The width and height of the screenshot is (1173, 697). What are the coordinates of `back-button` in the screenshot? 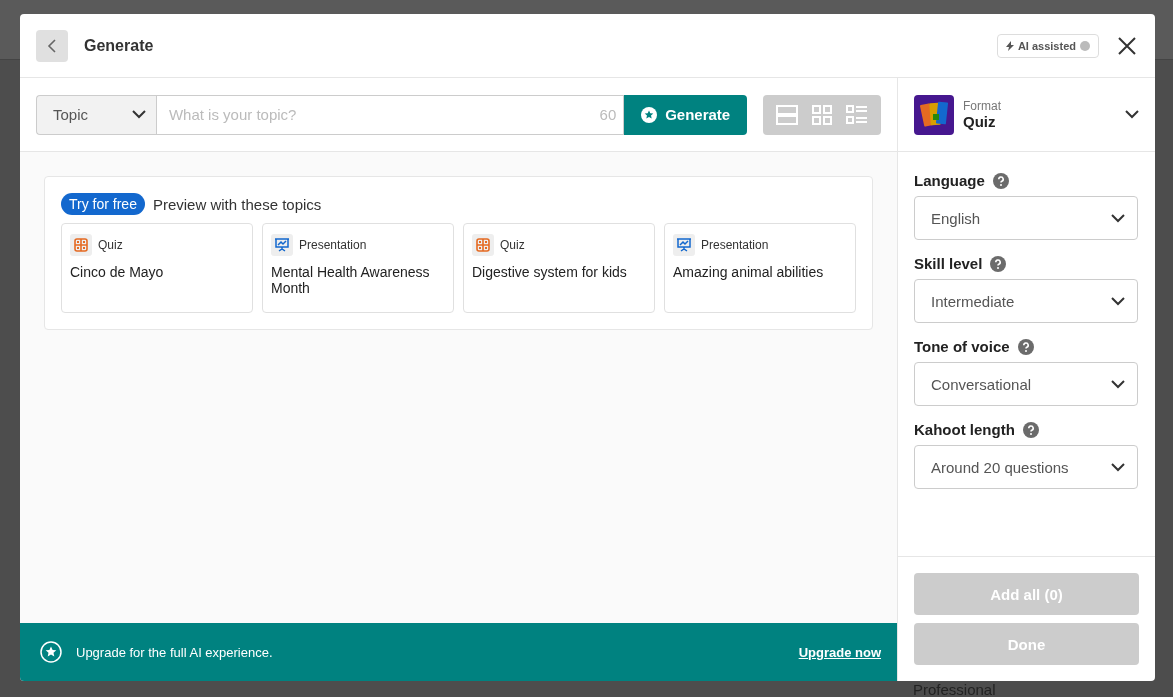 It's located at (52, 45).